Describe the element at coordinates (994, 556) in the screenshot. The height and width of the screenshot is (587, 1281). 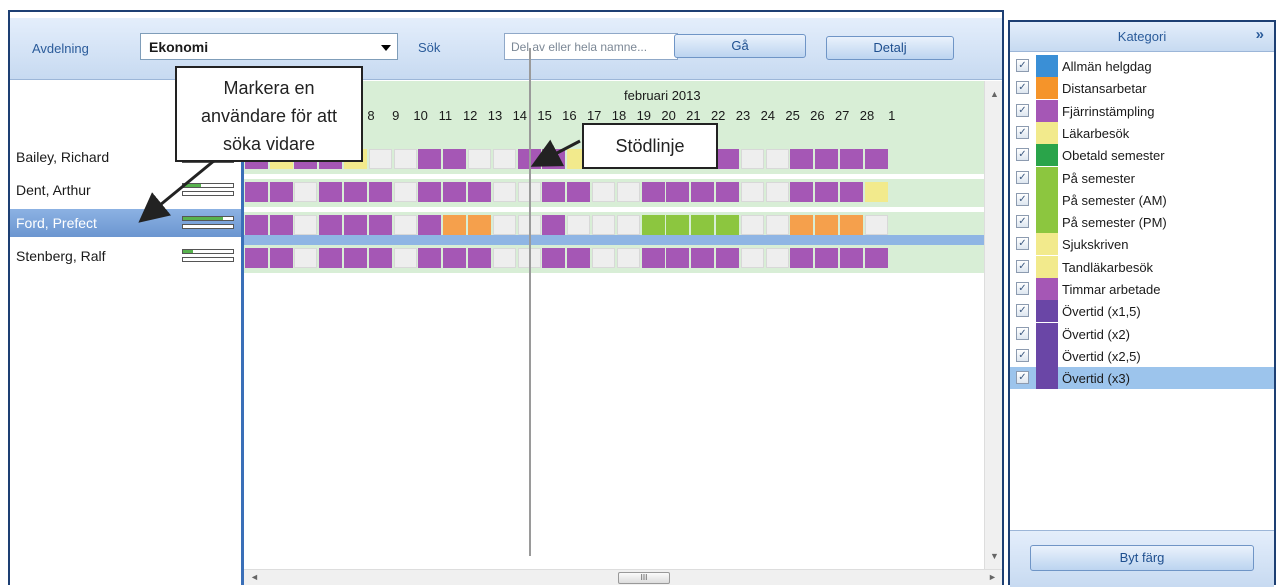
I see `scroll-down-icon: ▼` at that location.